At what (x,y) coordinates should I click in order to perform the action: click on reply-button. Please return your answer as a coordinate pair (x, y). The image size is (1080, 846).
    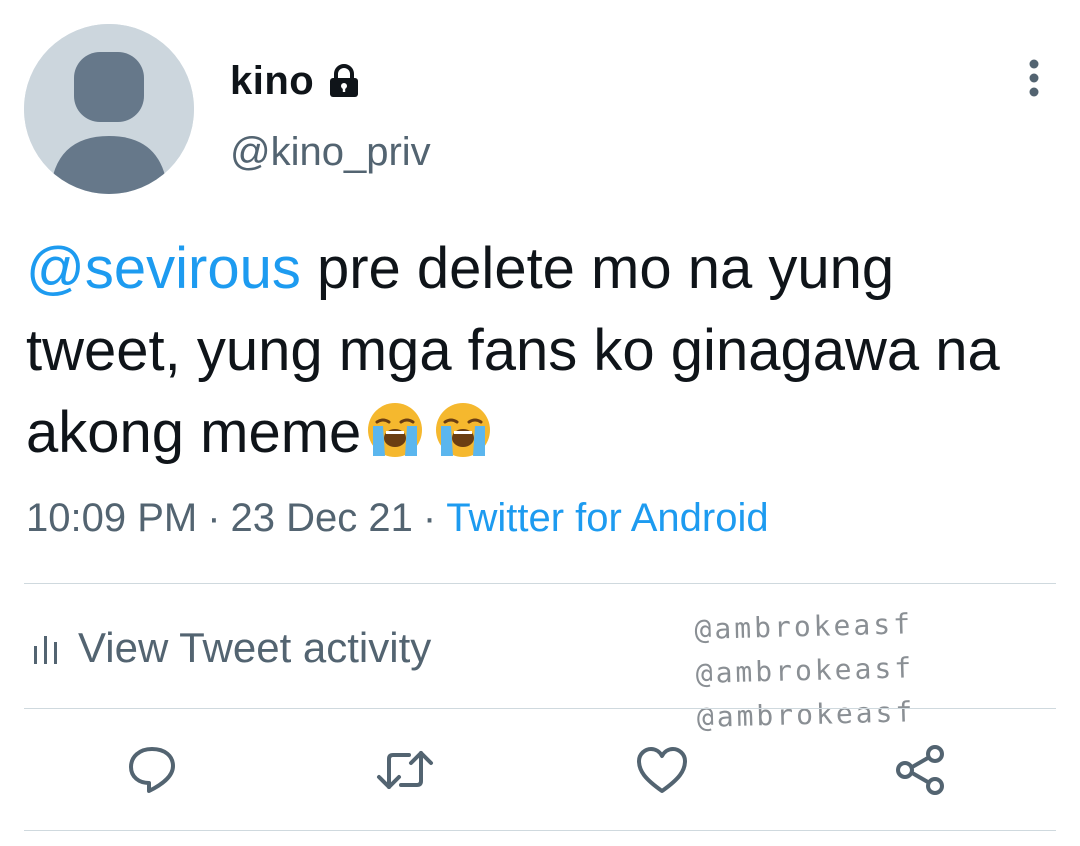
    Looking at the image, I should click on (152, 770).